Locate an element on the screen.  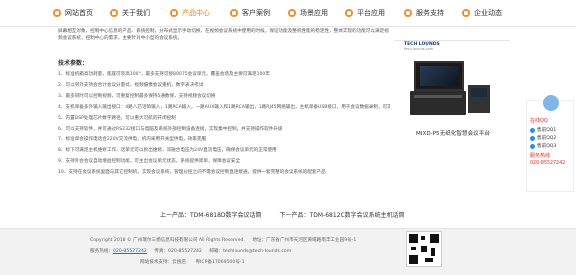
top-navigation: 网站首页 关于我们 产品中心 客户案例 场景应用 平台应用 服务支持 企业动态 is located at coordinates (288, 13).